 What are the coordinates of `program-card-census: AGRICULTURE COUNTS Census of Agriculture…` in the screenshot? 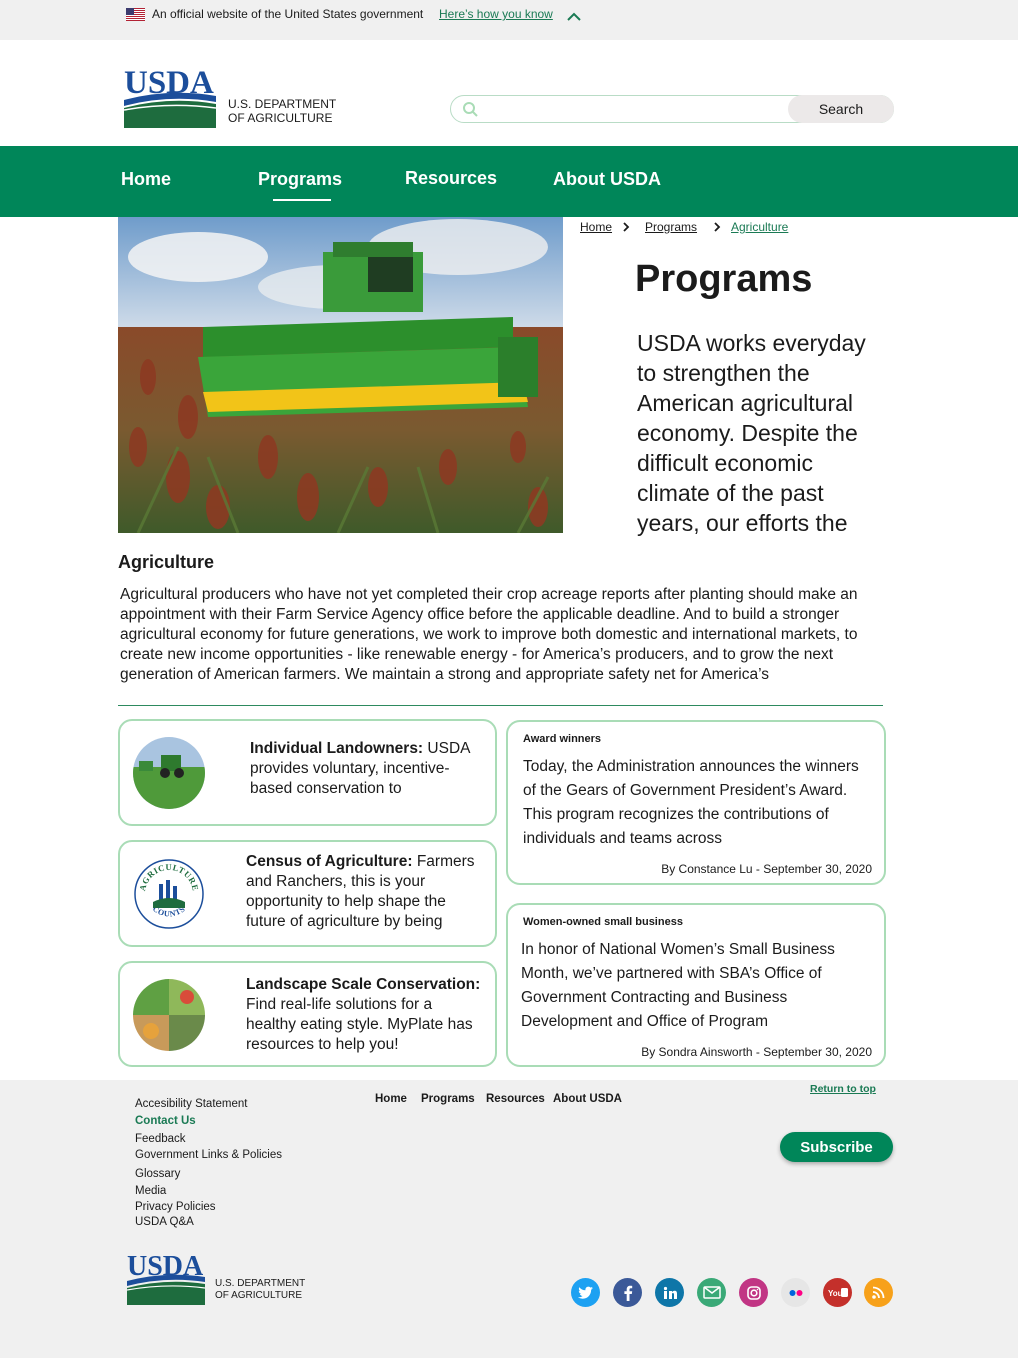 It's located at (307, 893).